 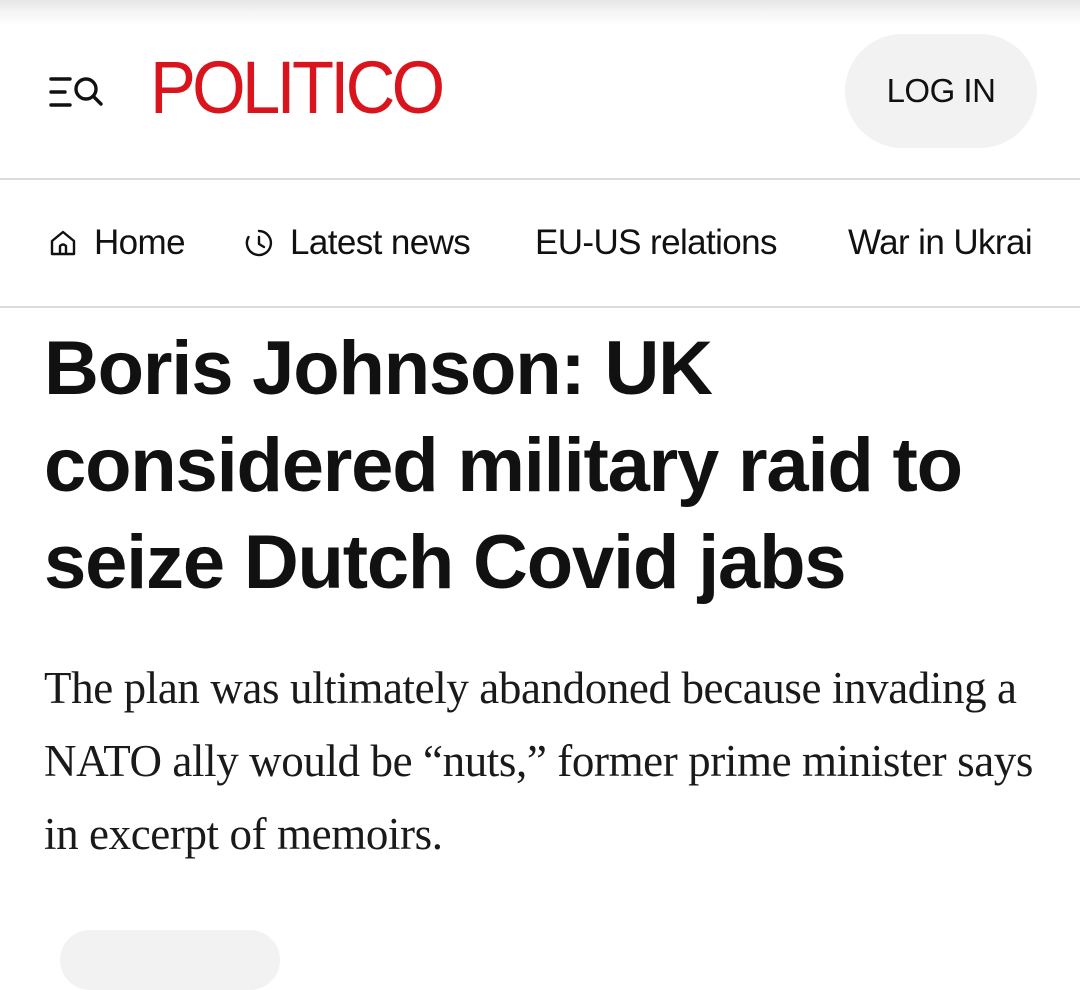 What do you see at coordinates (540, 13) in the screenshot?
I see `browser-top-shadow` at bounding box center [540, 13].